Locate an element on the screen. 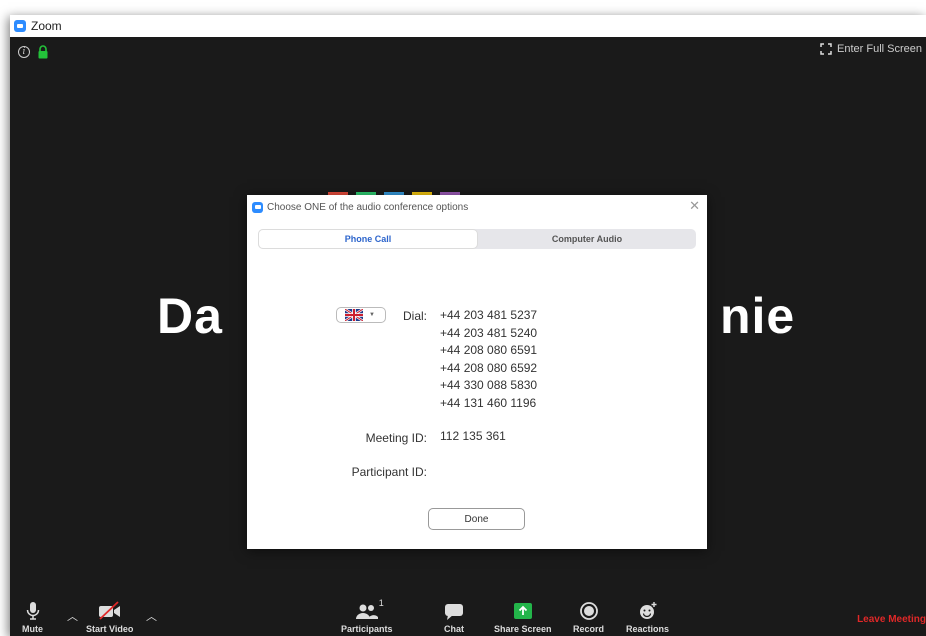 The width and height of the screenshot is (926, 636). audio-tabs: Phone Call Computer Audio is located at coordinates (477, 239).